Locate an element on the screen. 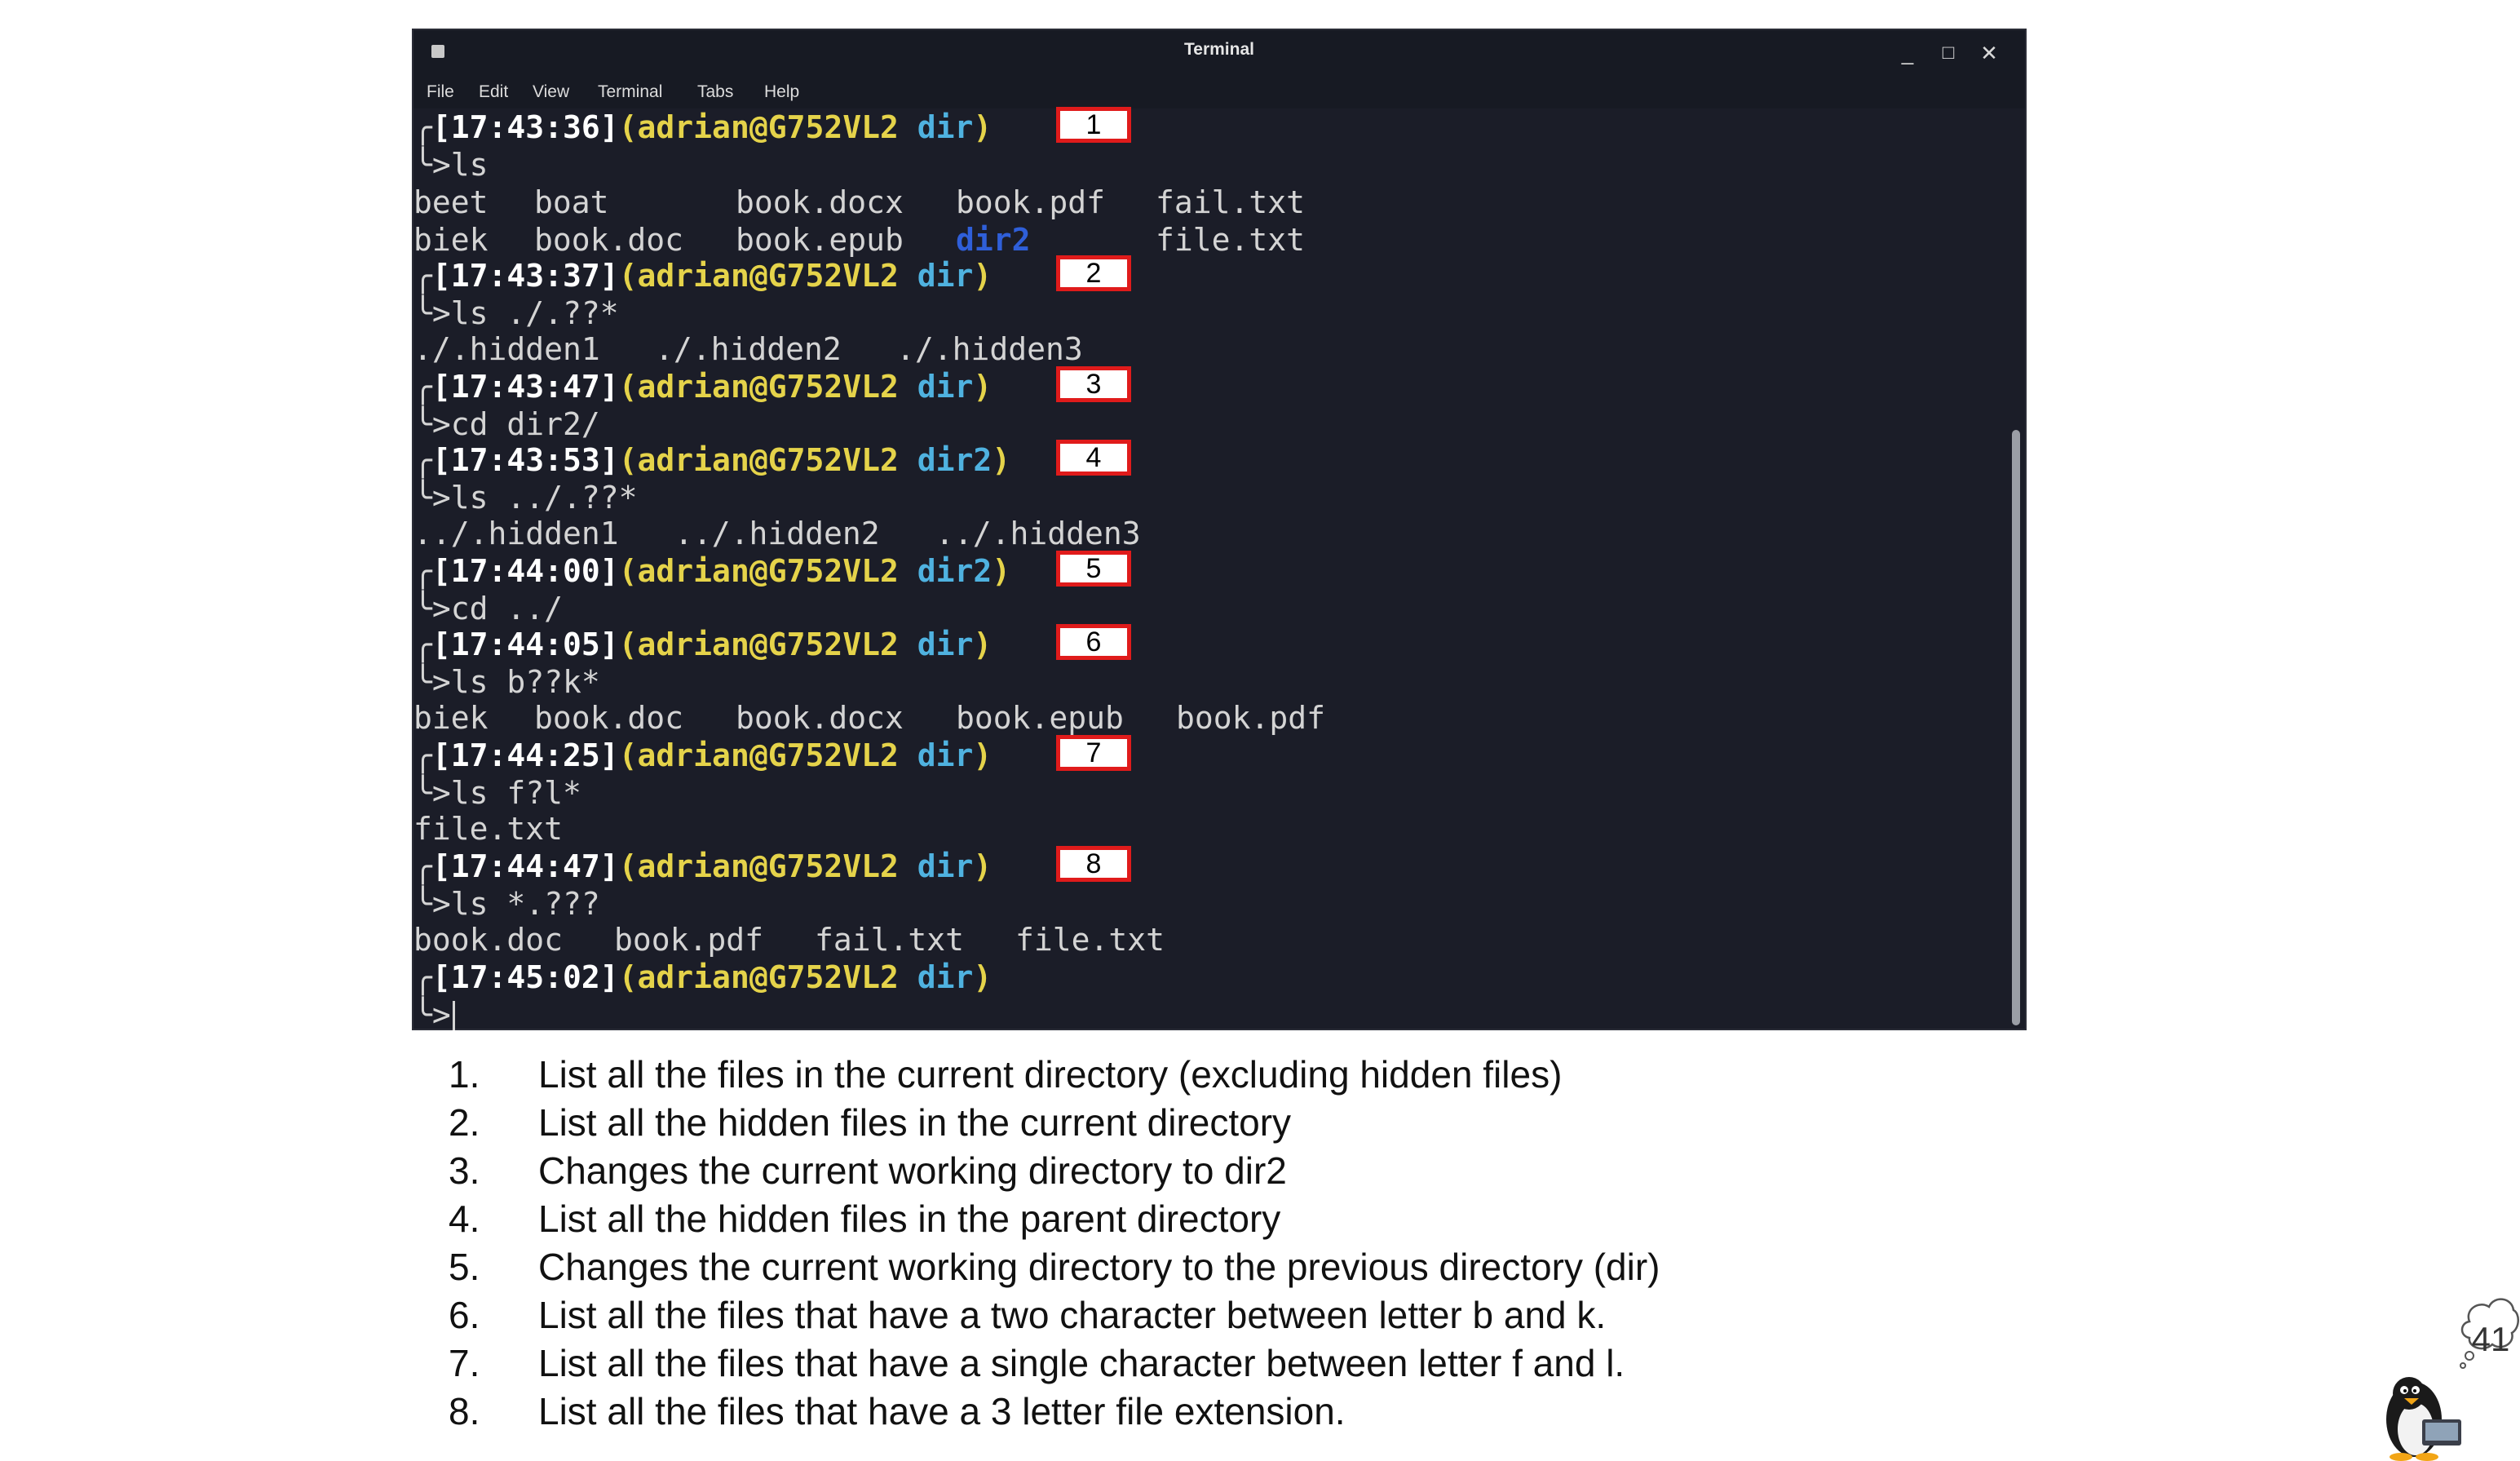  output-item-directory: dir2 is located at coordinates (993, 240).